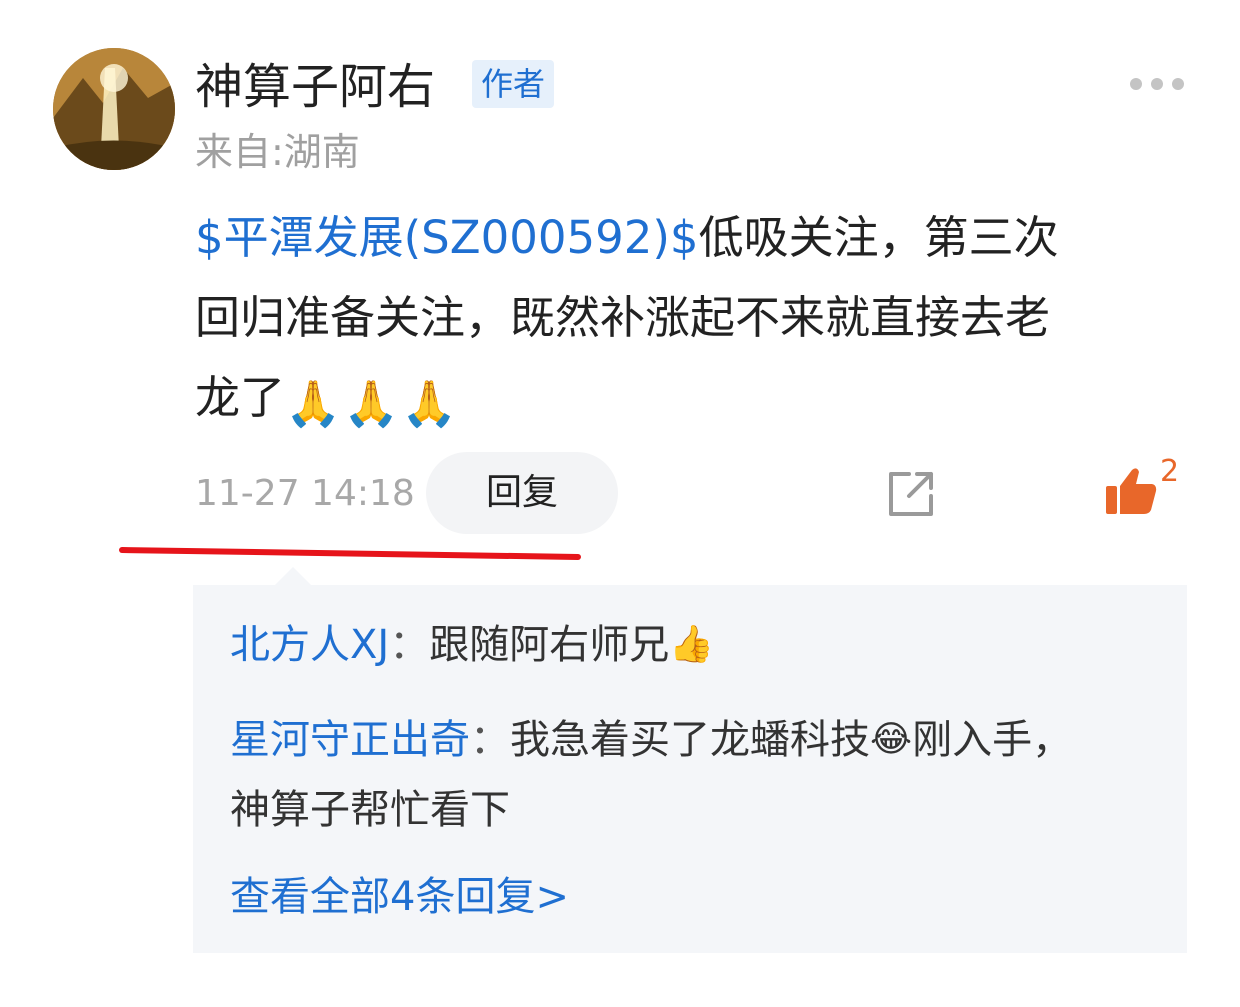 This screenshot has width=1240, height=1007. Describe the element at coordinates (240, 397) in the screenshot. I see `post-text-line3: 龙了` at that location.